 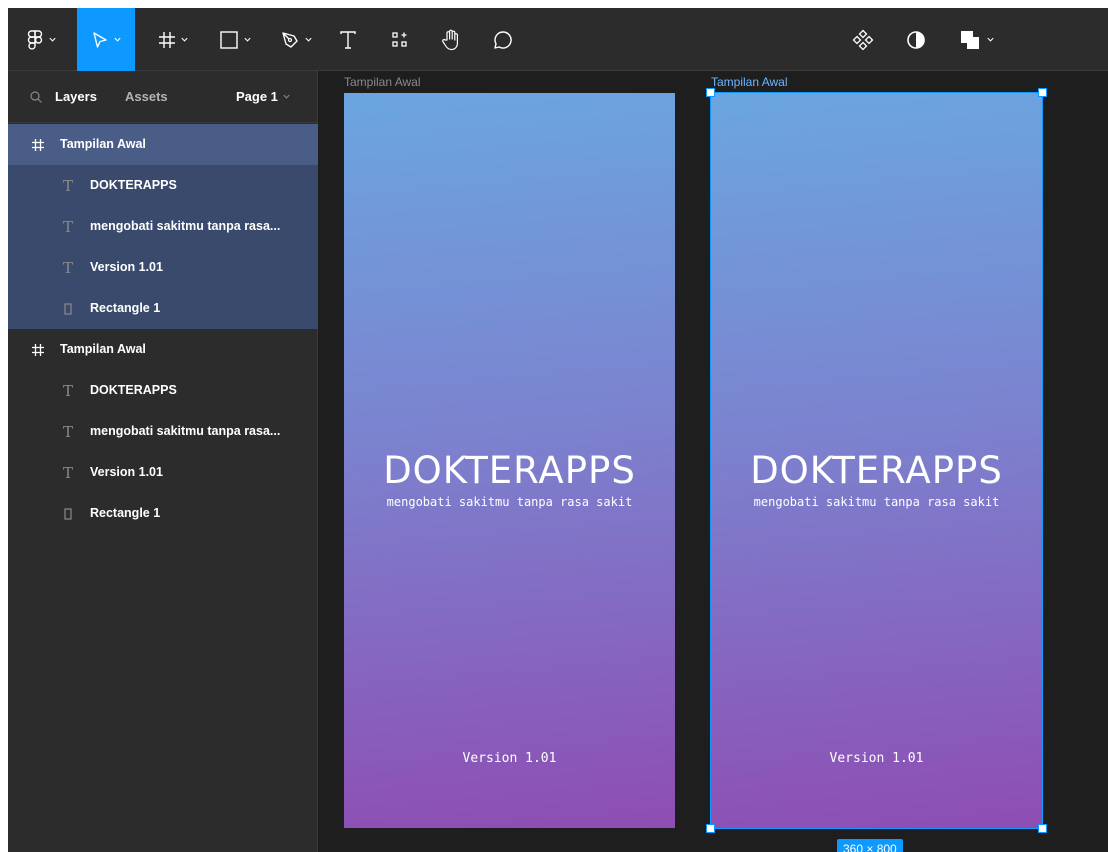 I want to click on resources-icon, so click(x=399, y=39).